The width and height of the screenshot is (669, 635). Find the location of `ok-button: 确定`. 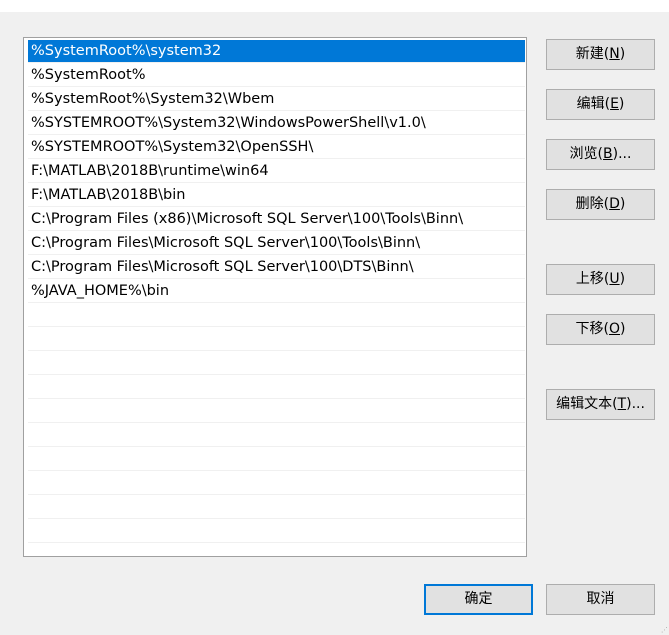

ok-button: 确定 is located at coordinates (478, 599).